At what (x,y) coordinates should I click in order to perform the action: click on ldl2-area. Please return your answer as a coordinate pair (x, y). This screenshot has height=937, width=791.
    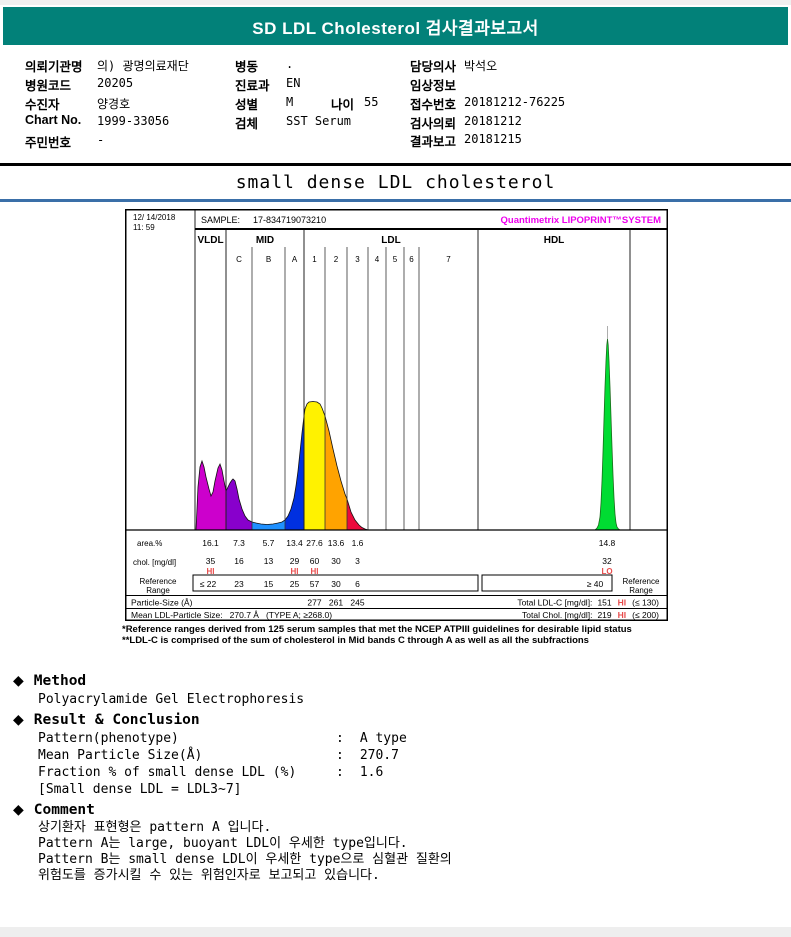
    Looking at the image, I should click on (336, 473).